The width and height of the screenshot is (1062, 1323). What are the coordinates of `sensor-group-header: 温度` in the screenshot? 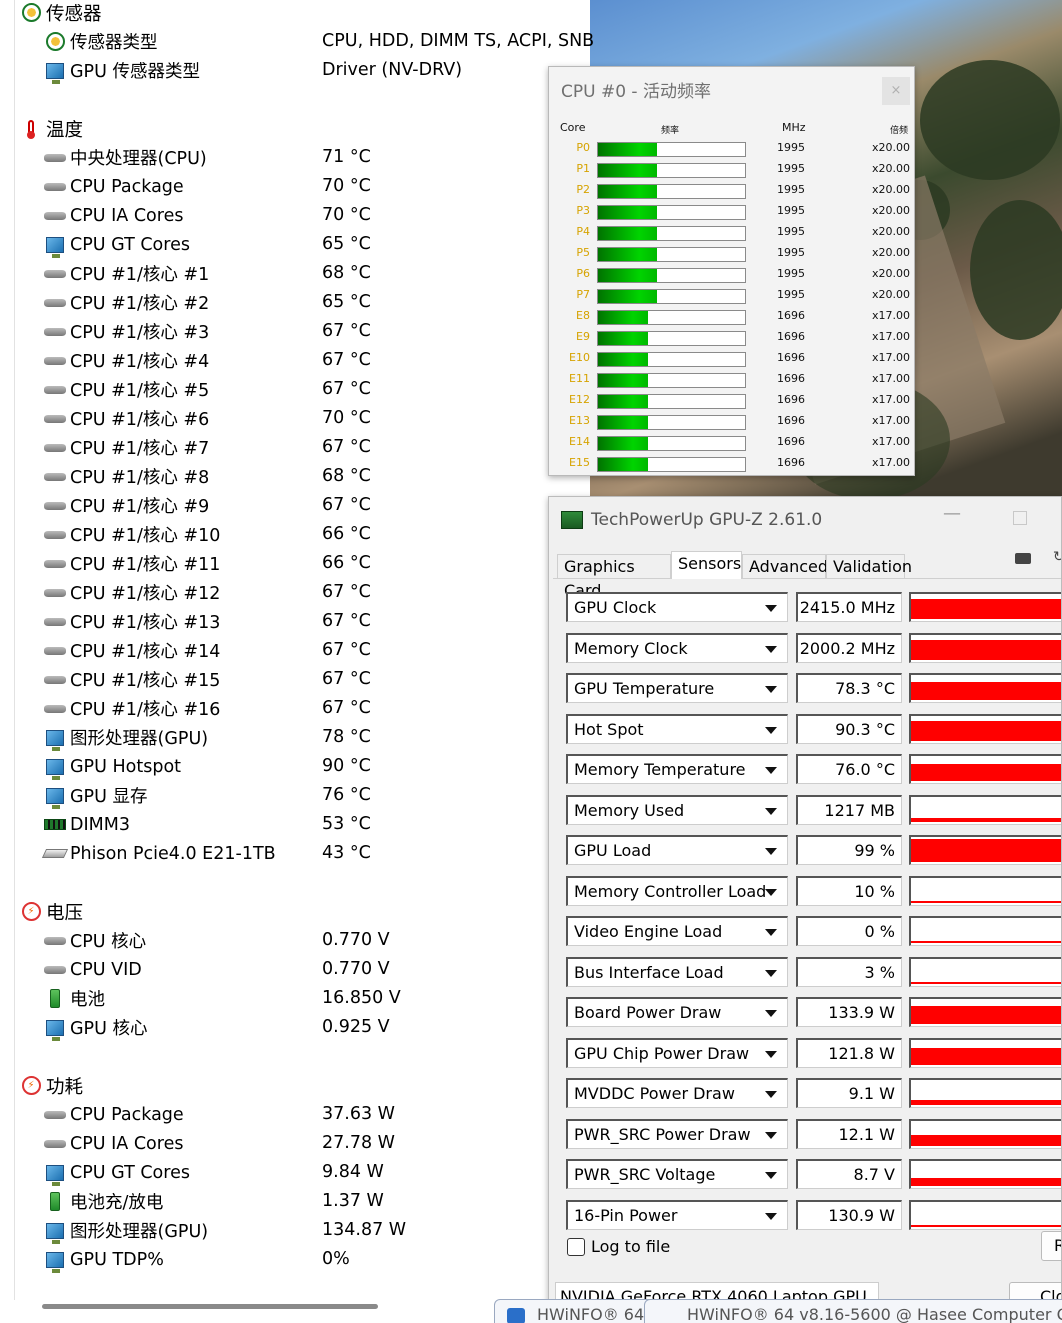 It's located at (51, 128).